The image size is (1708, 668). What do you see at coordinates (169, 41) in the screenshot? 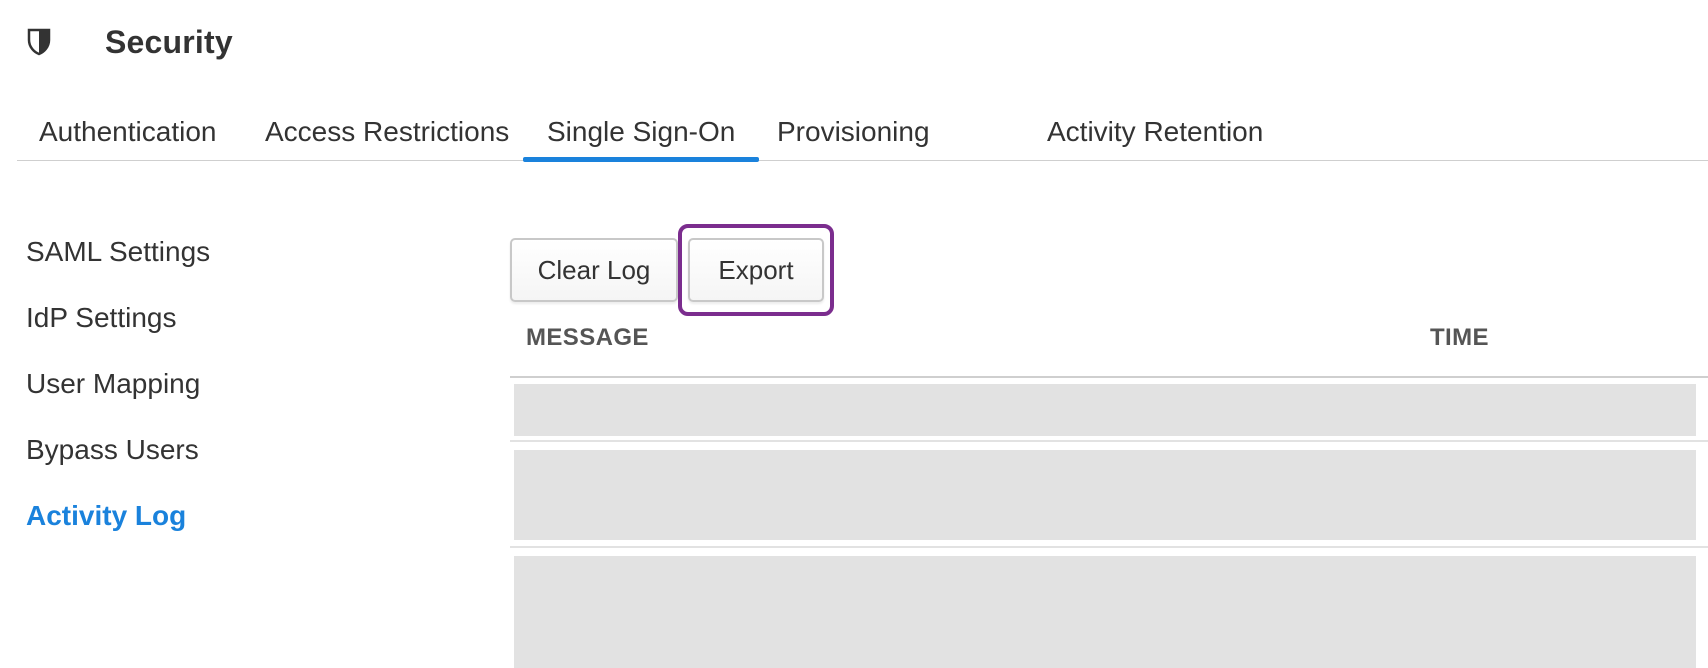
I see `page-title: Security` at bounding box center [169, 41].